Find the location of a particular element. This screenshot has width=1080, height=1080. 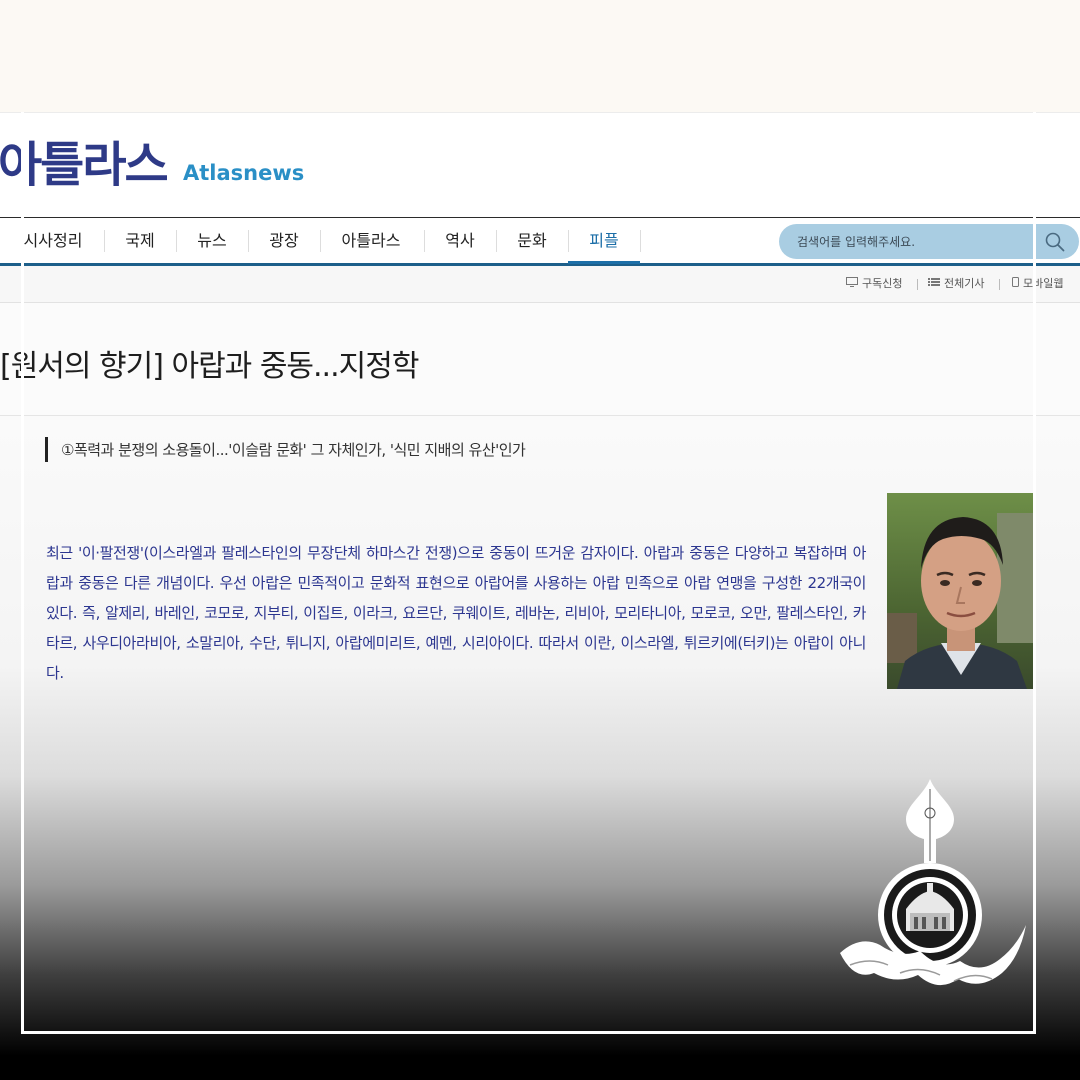

nav-item-culture: 문화 is located at coordinates (532, 241).